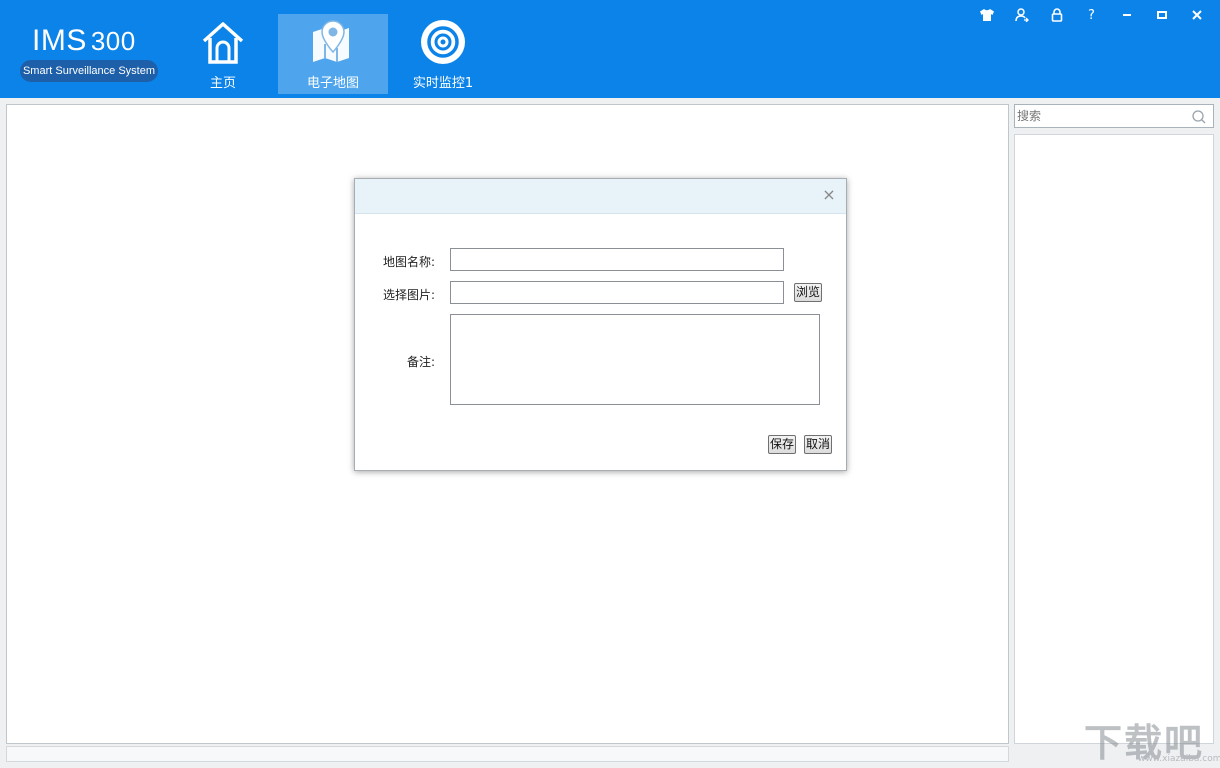  I want to click on account-button, so click(1021, 15).